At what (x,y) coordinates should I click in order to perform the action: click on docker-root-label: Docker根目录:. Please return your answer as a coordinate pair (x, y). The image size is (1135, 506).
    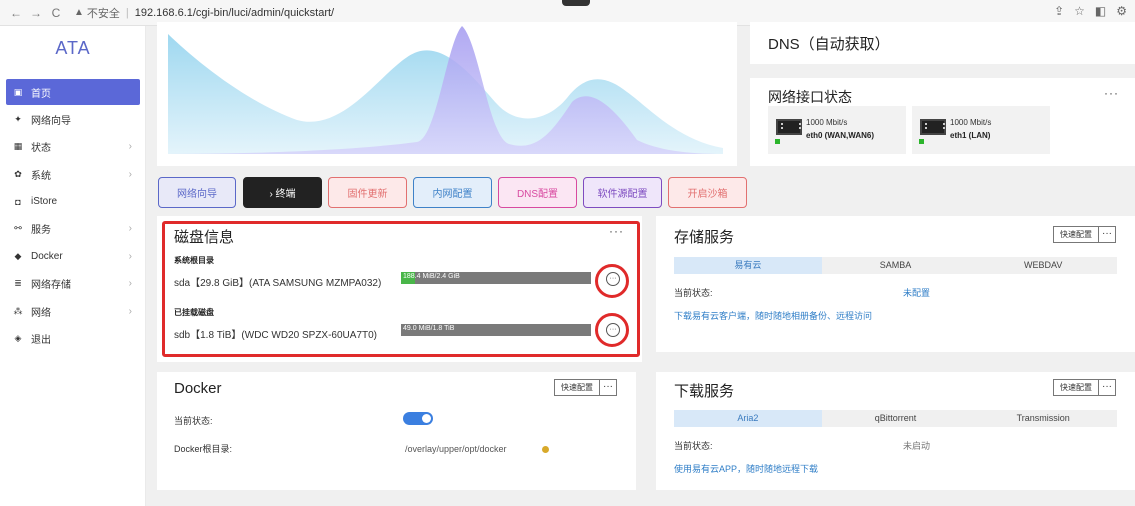
    Looking at the image, I should click on (203, 449).